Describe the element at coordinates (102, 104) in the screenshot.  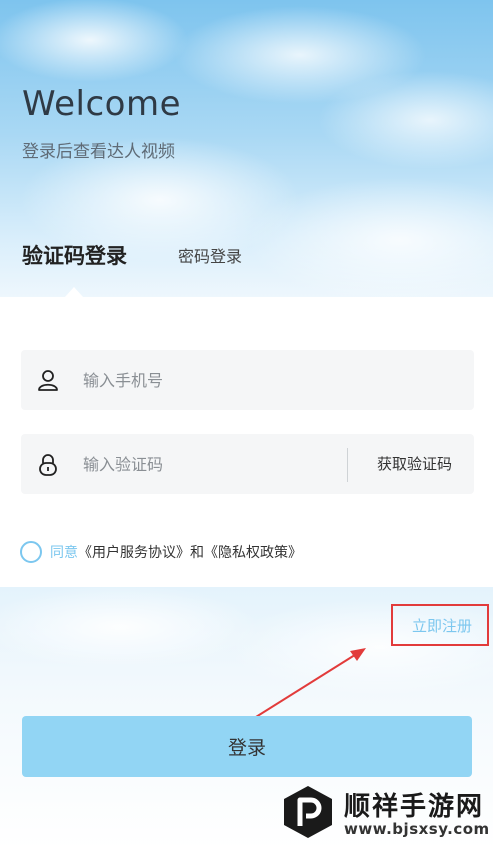
I see `page-title: Welcome` at that location.